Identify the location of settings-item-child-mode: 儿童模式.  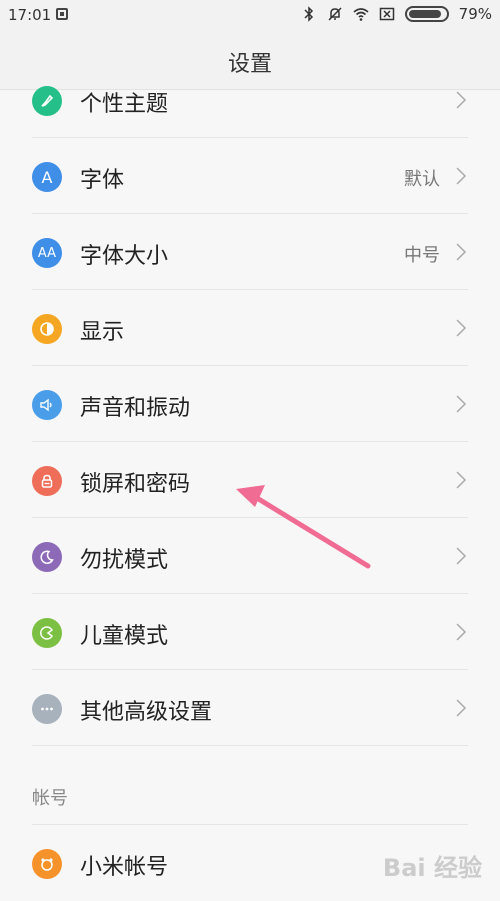
(250, 632).